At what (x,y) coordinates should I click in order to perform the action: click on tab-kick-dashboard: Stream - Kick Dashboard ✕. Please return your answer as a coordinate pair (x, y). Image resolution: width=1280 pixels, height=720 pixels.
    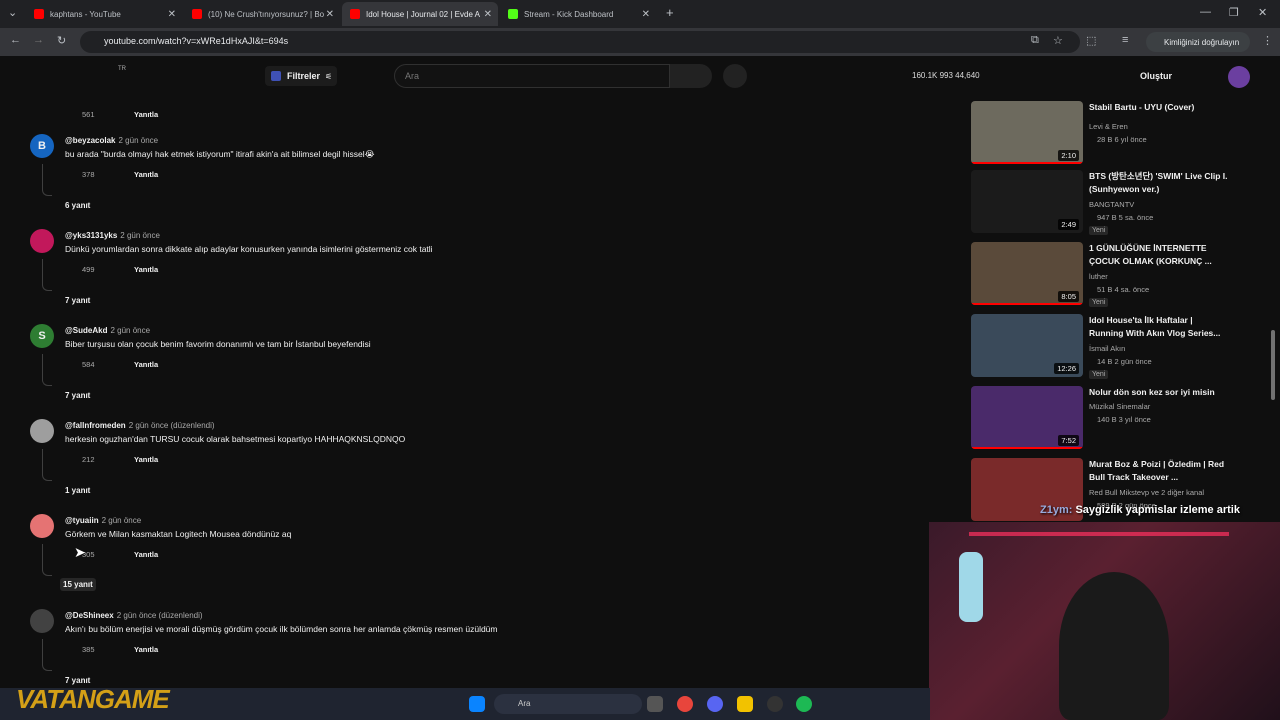
    Looking at the image, I should click on (578, 14).